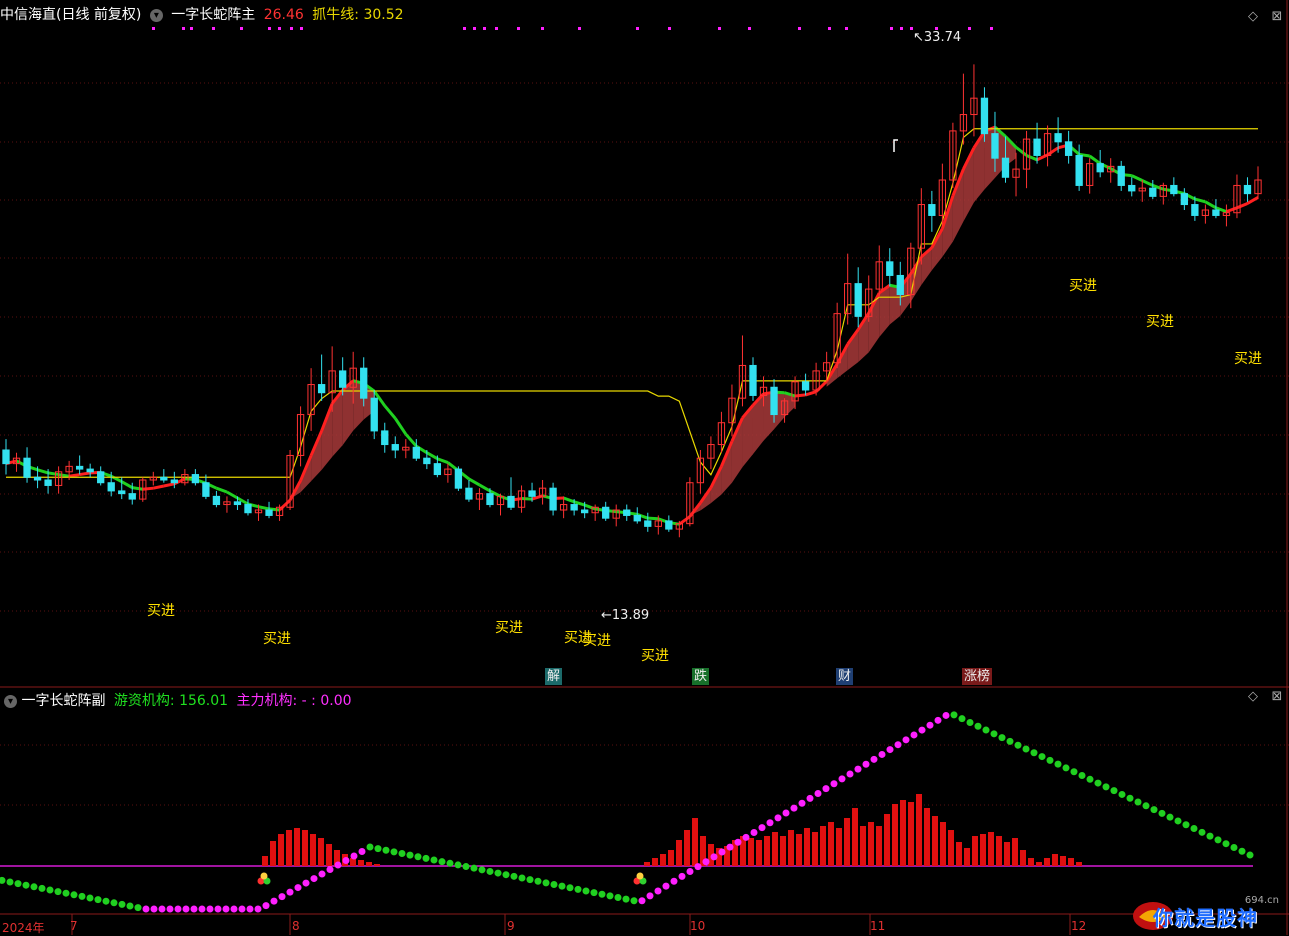 This screenshot has height=936, width=1289. What do you see at coordinates (1206, 913) in the screenshot?
I see `watermark-logo: 694.cn 你就是股神` at bounding box center [1206, 913].